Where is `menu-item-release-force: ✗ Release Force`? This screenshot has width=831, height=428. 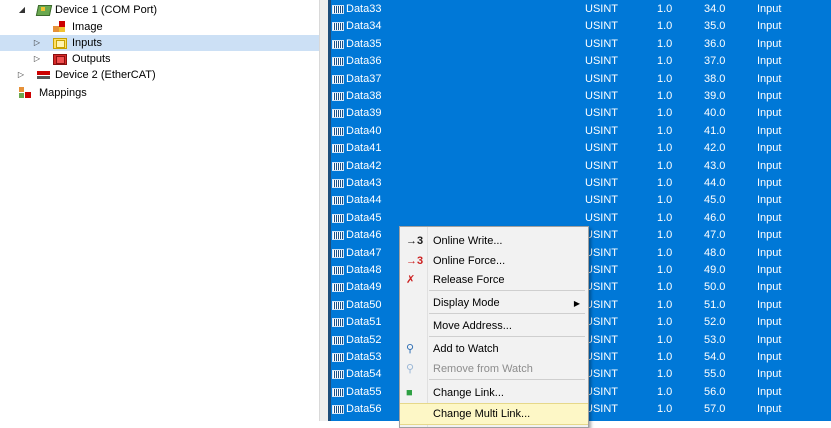 menu-item-release-force: ✗ Release Force is located at coordinates (494, 280).